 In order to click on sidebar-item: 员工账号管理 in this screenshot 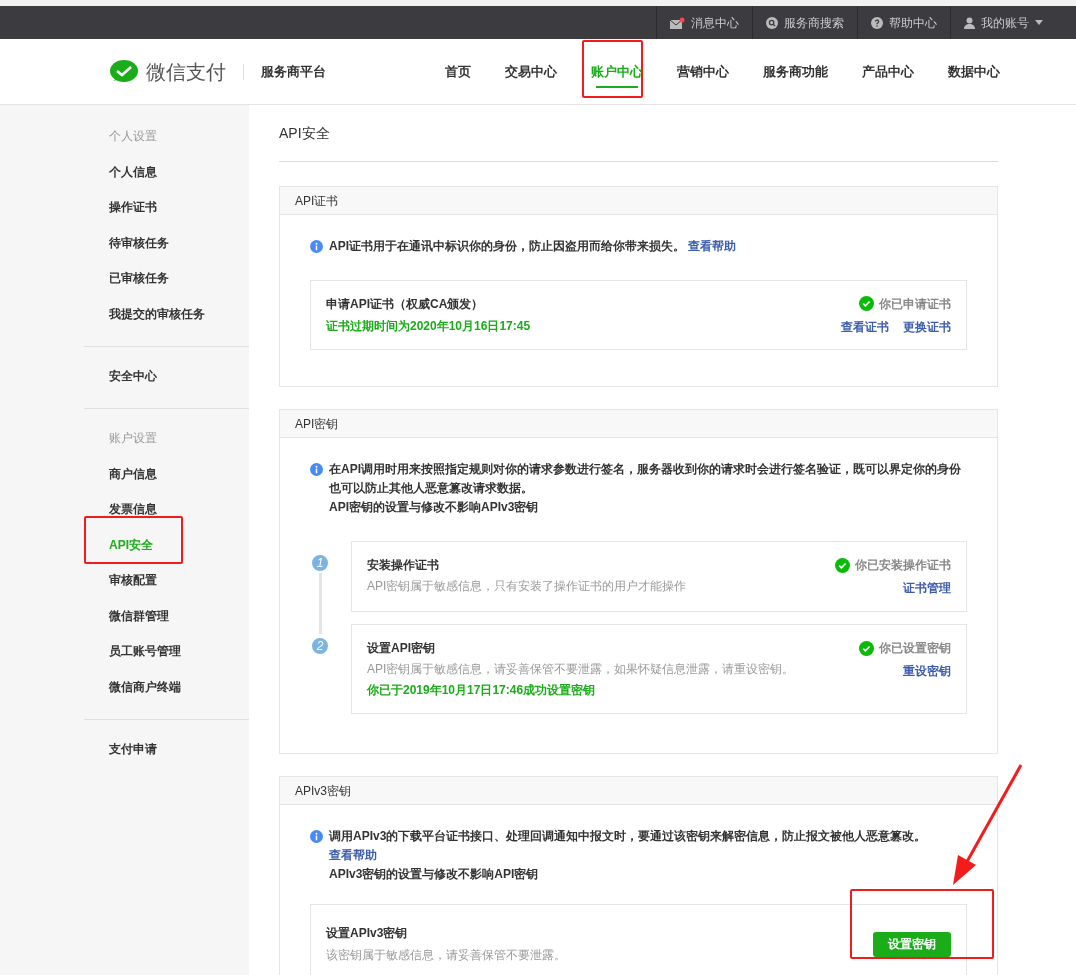, I will do `click(145, 651)`.